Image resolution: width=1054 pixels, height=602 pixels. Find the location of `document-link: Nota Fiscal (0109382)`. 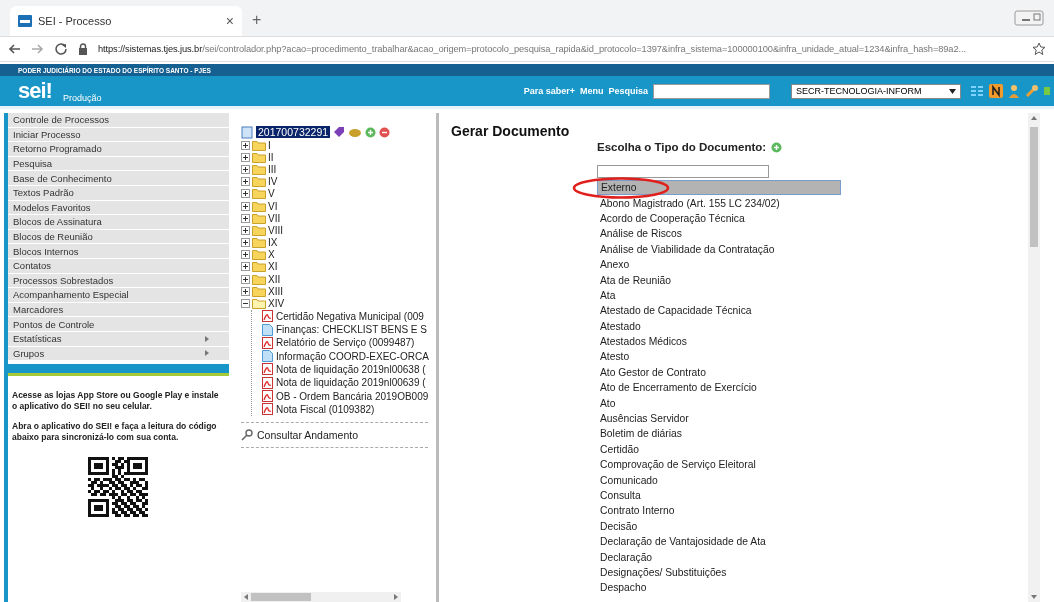

document-link: Nota Fiscal (0109382) is located at coordinates (325, 409).